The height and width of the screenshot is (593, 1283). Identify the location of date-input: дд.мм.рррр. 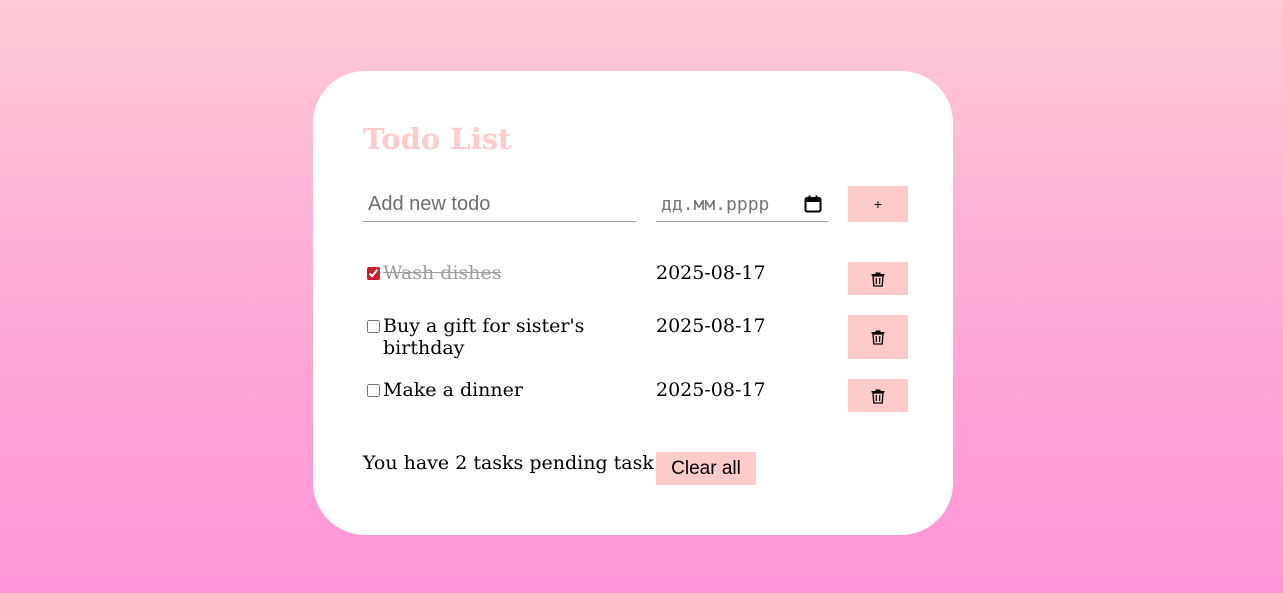
(742, 204).